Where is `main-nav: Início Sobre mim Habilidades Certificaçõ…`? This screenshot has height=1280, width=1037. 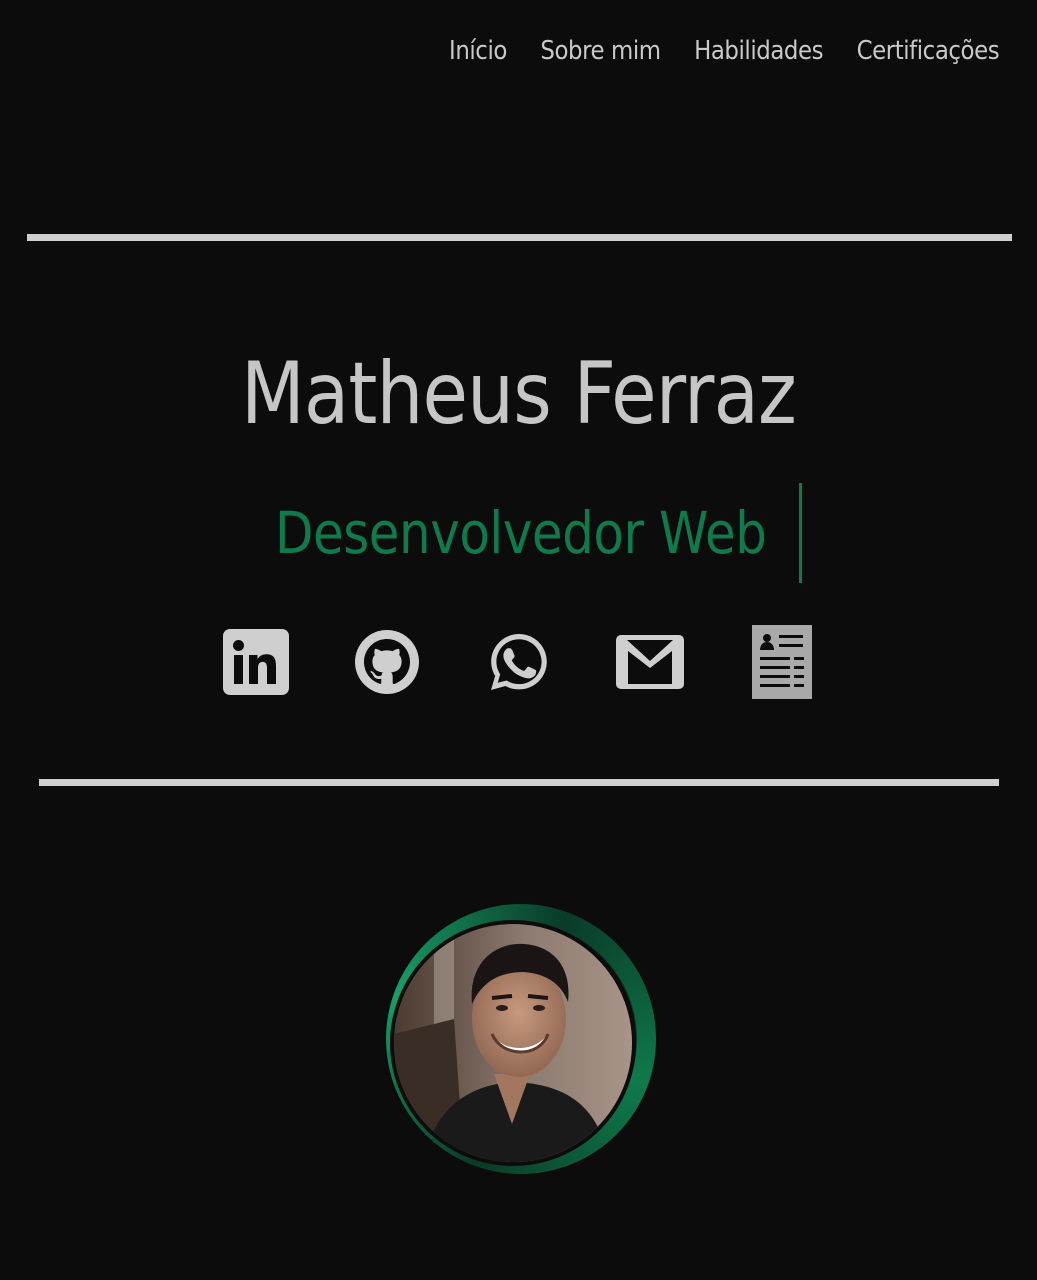
main-nav: Início Sobre mim Habilidades Certificaçõ… is located at coordinates (724, 51).